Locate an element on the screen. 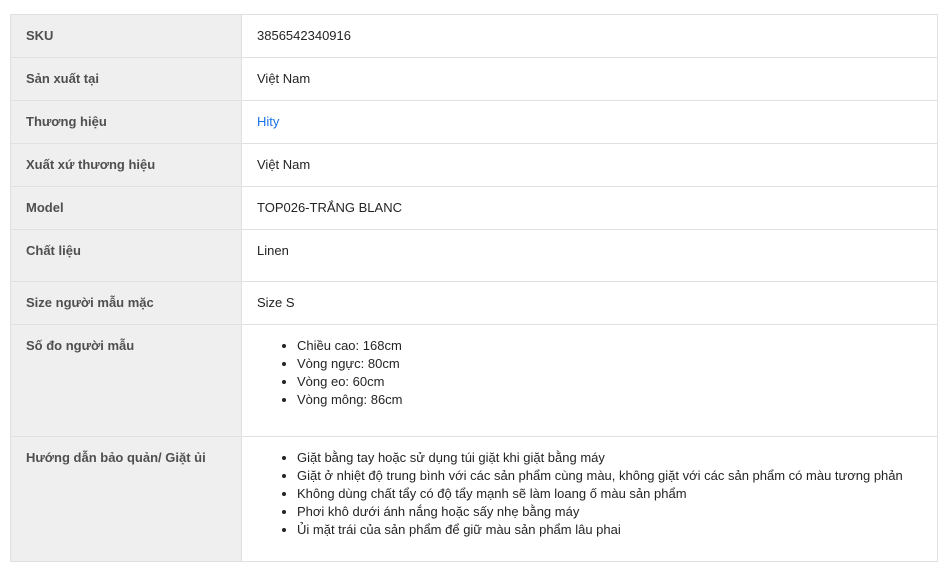 The height and width of the screenshot is (562, 947). row-label-brand: Thương hiệu is located at coordinates (126, 122).